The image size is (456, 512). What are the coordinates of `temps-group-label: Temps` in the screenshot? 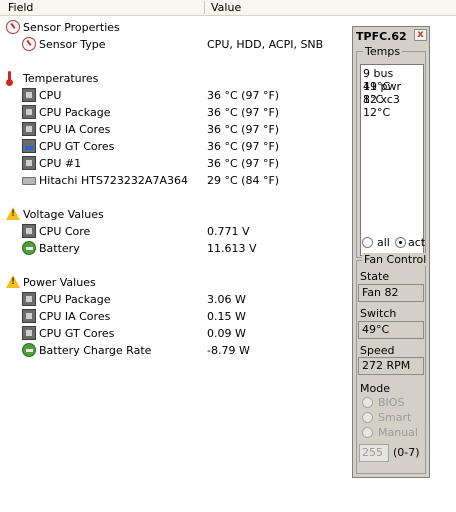 It's located at (383, 51).